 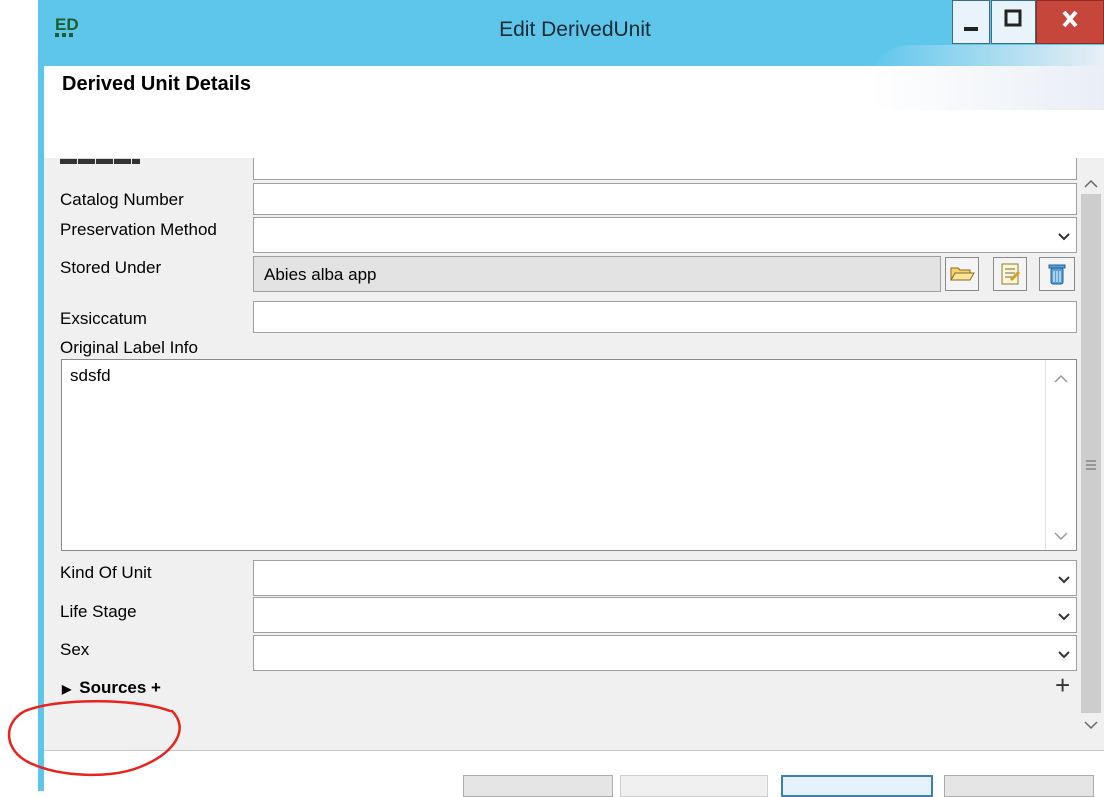 What do you see at coordinates (1091, 465) in the screenshot?
I see `grip-icon` at bounding box center [1091, 465].